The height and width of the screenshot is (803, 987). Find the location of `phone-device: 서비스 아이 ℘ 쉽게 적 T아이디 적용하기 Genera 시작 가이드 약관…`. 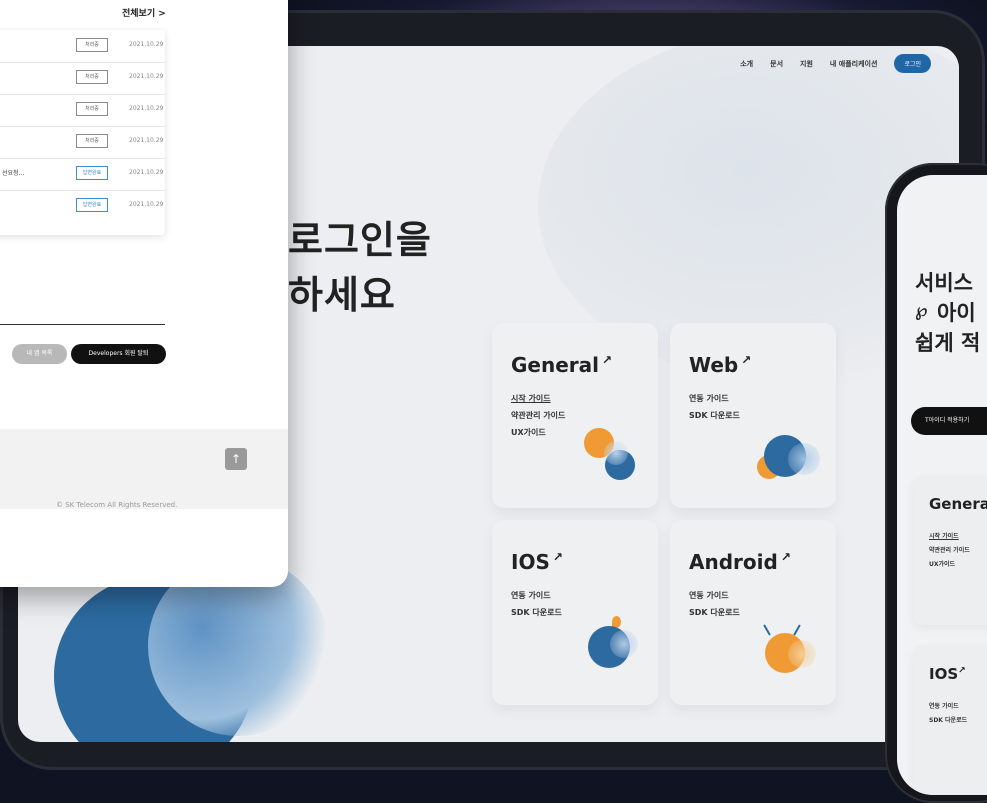

phone-device: 서비스 아이 ℘ 쉽게 적 T아이디 적용하기 Genera 시작 가이드 약관… is located at coordinates (936, 483).